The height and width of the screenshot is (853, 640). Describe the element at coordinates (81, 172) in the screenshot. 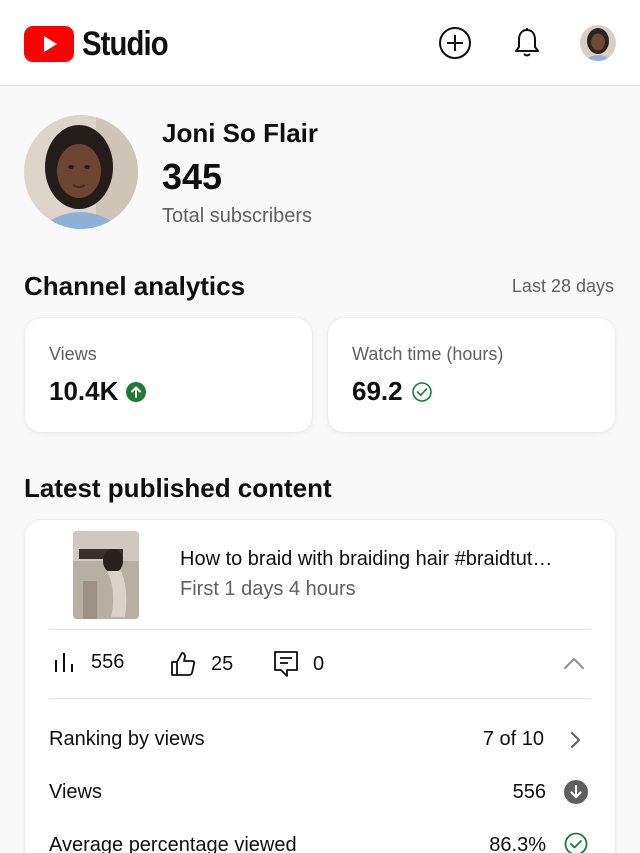

I see `channel-avatar` at that location.